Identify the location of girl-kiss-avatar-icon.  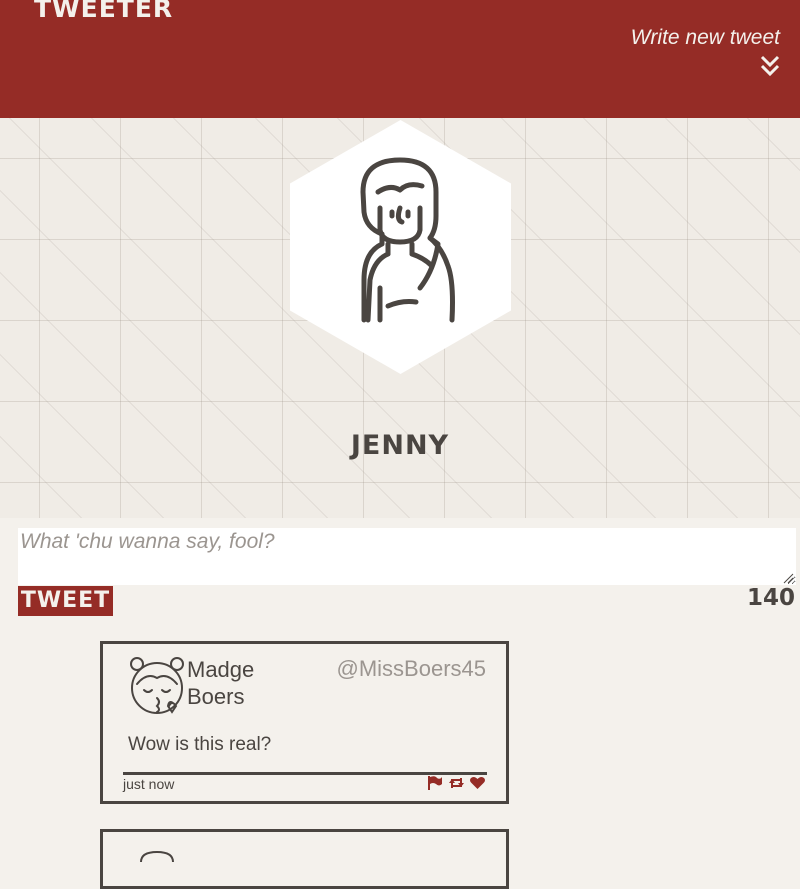
(157, 685).